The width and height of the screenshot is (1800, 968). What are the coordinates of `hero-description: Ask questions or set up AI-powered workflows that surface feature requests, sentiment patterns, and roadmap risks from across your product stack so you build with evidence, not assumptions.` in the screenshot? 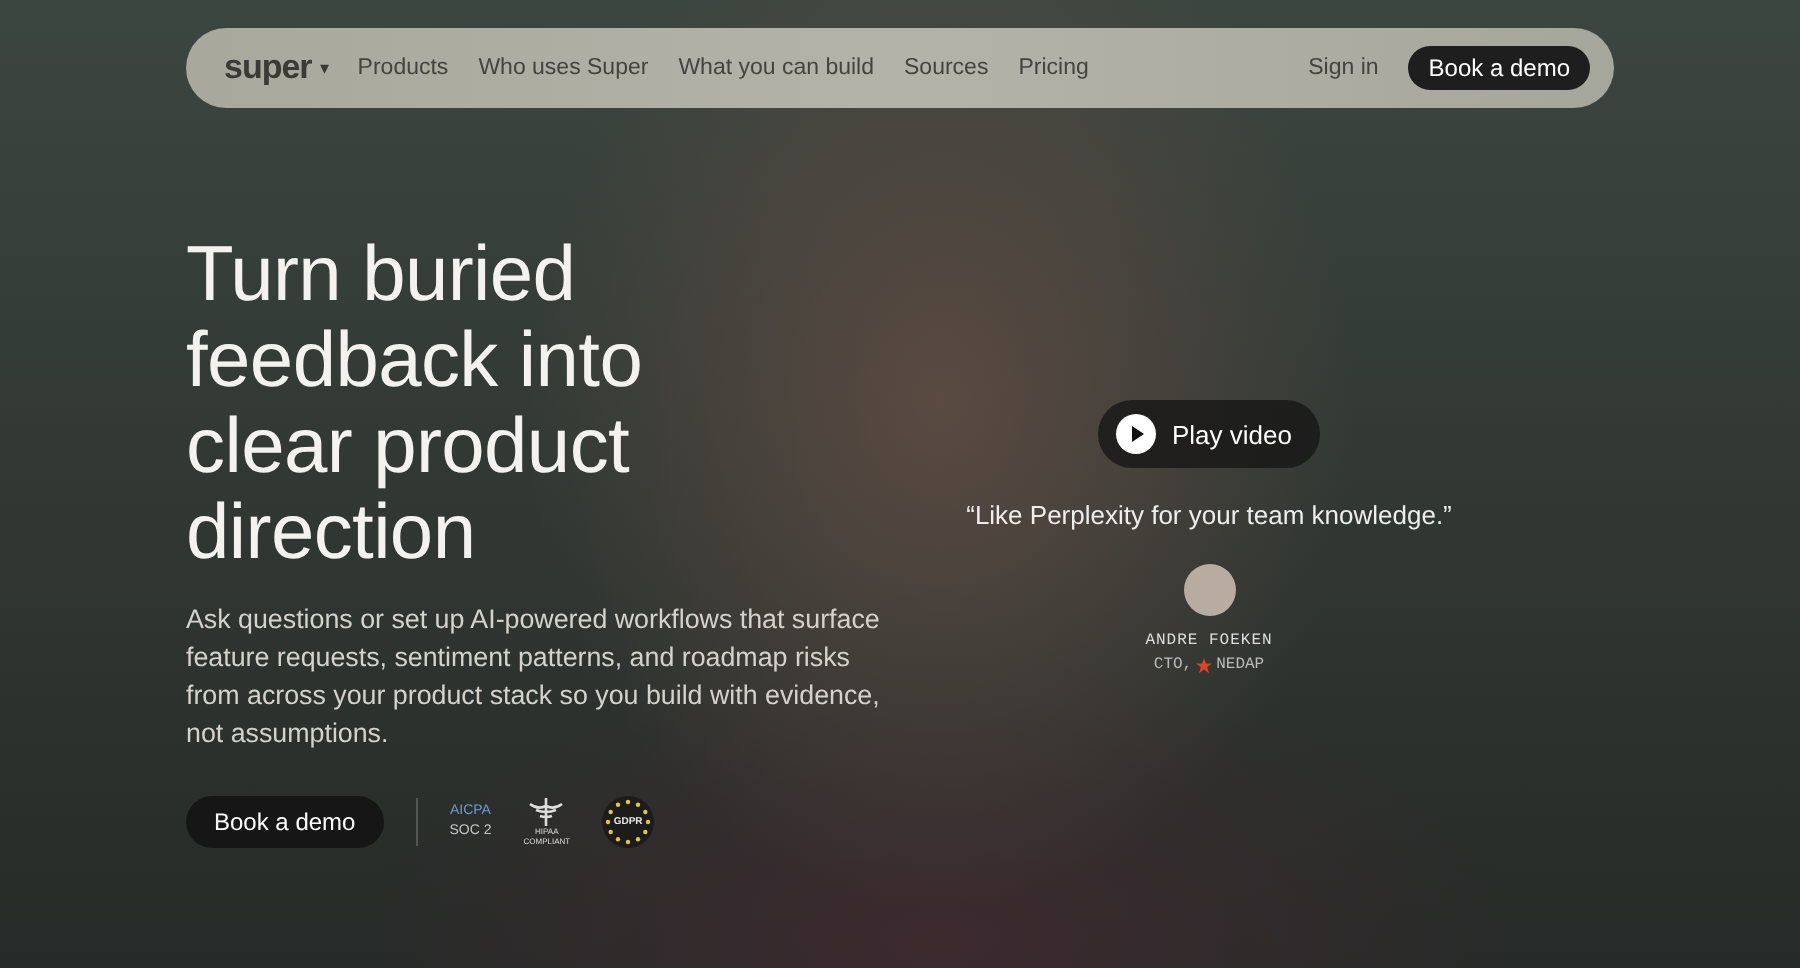 It's located at (534, 677).